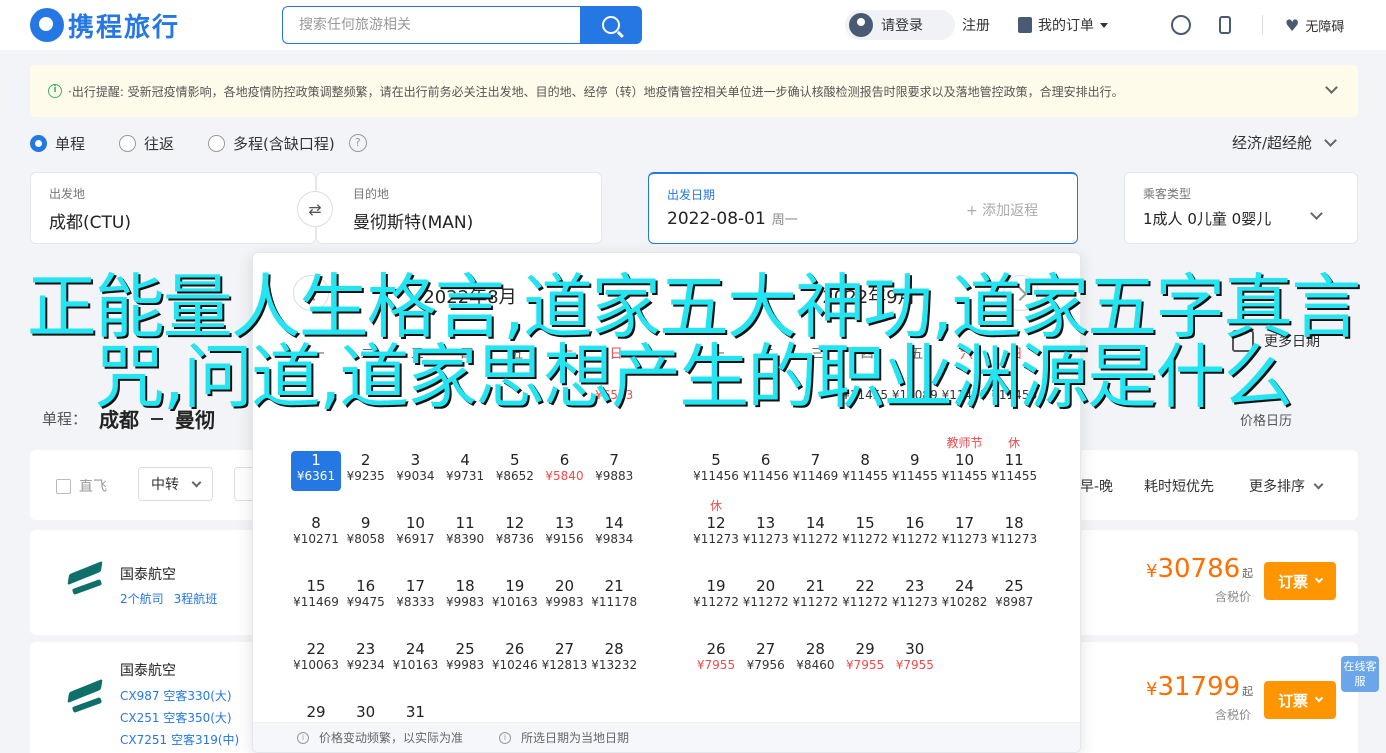 This screenshot has height=753, width=1386. What do you see at coordinates (915, 660) in the screenshot?
I see `calendar-day: 30 ¥7955` at bounding box center [915, 660].